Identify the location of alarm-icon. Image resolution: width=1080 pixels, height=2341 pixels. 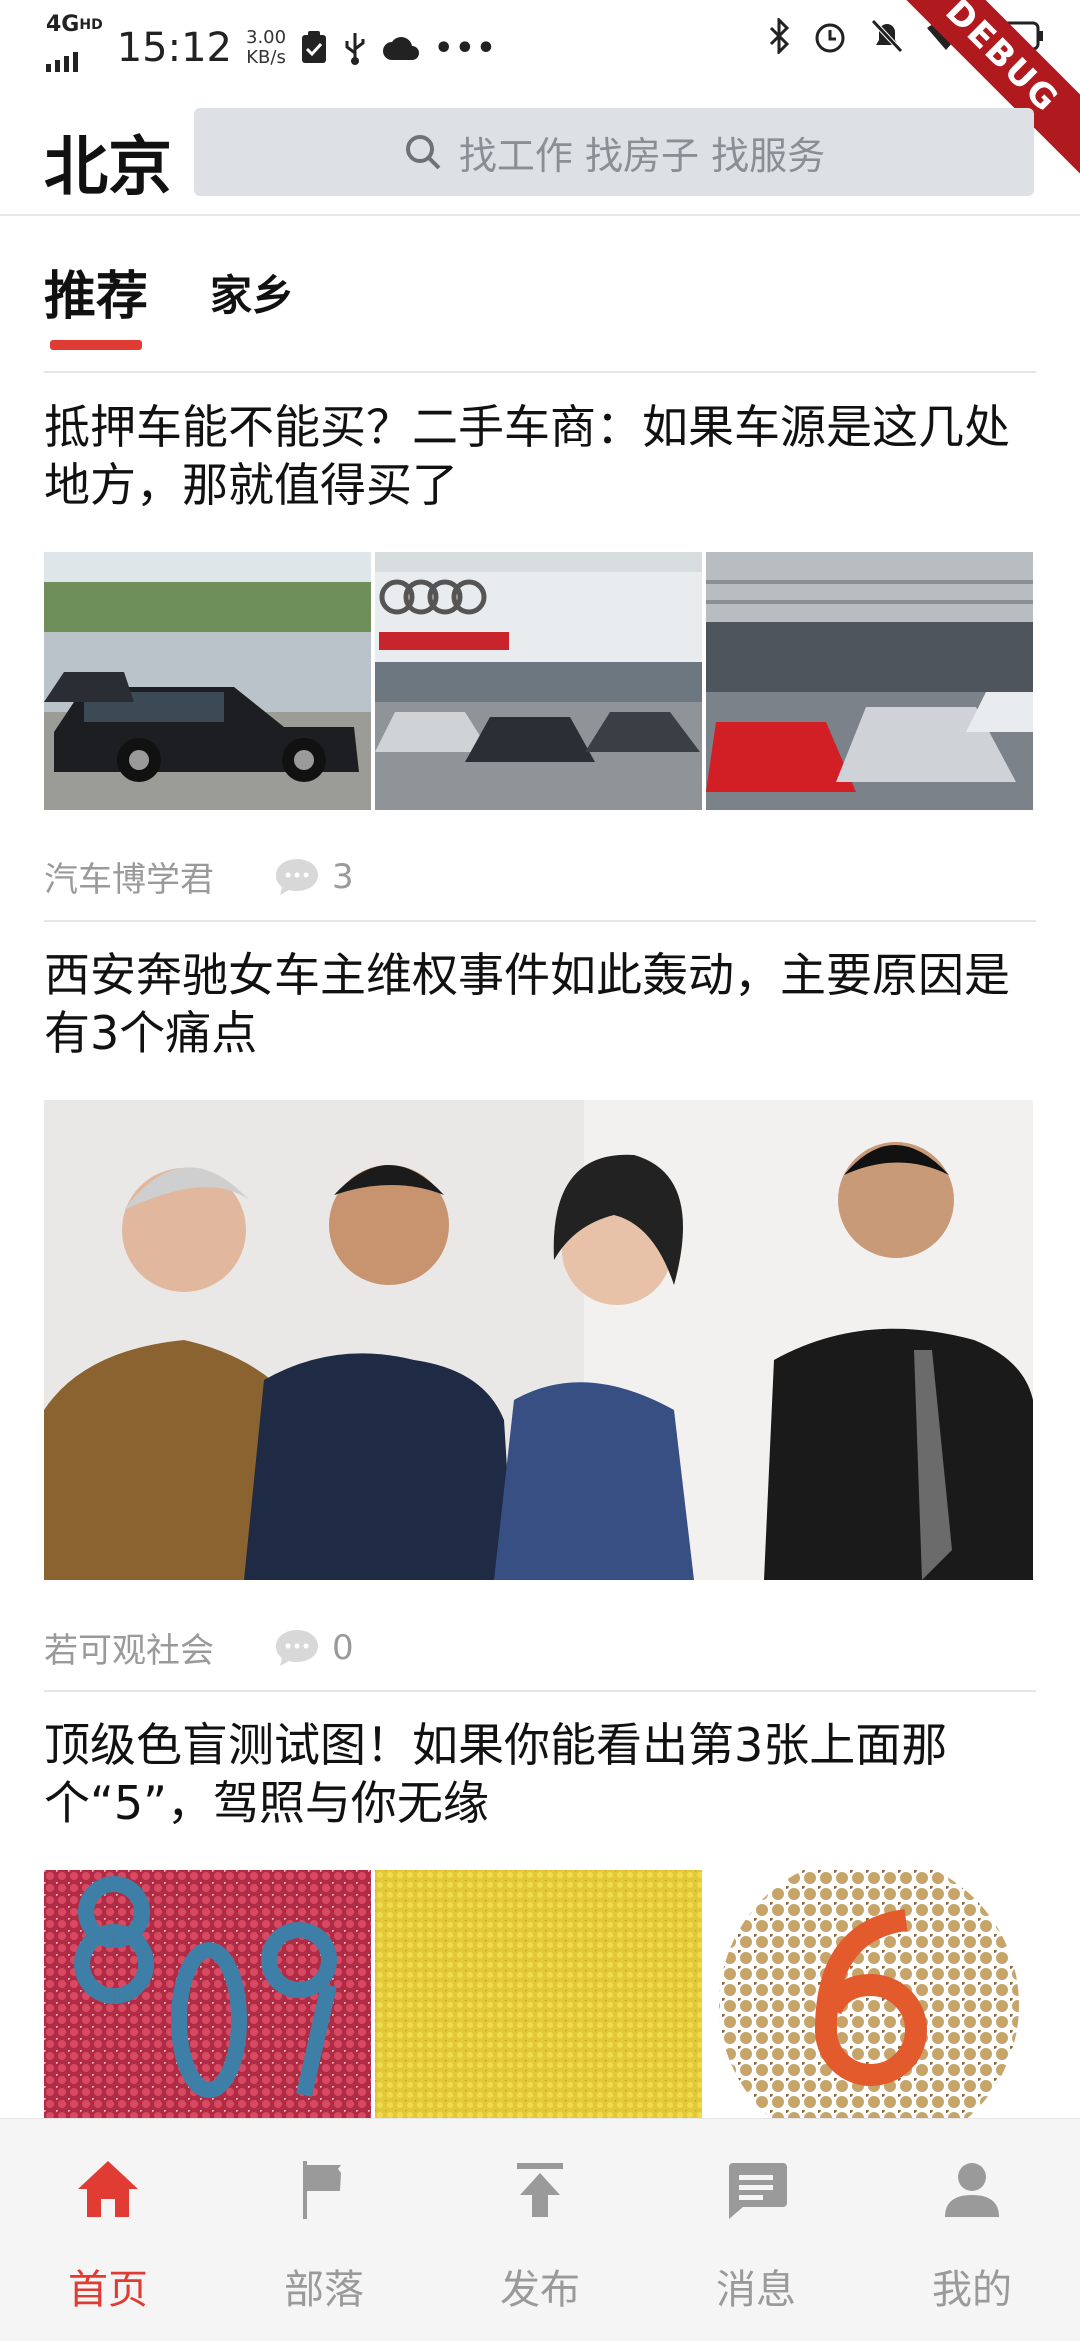
(830, 38).